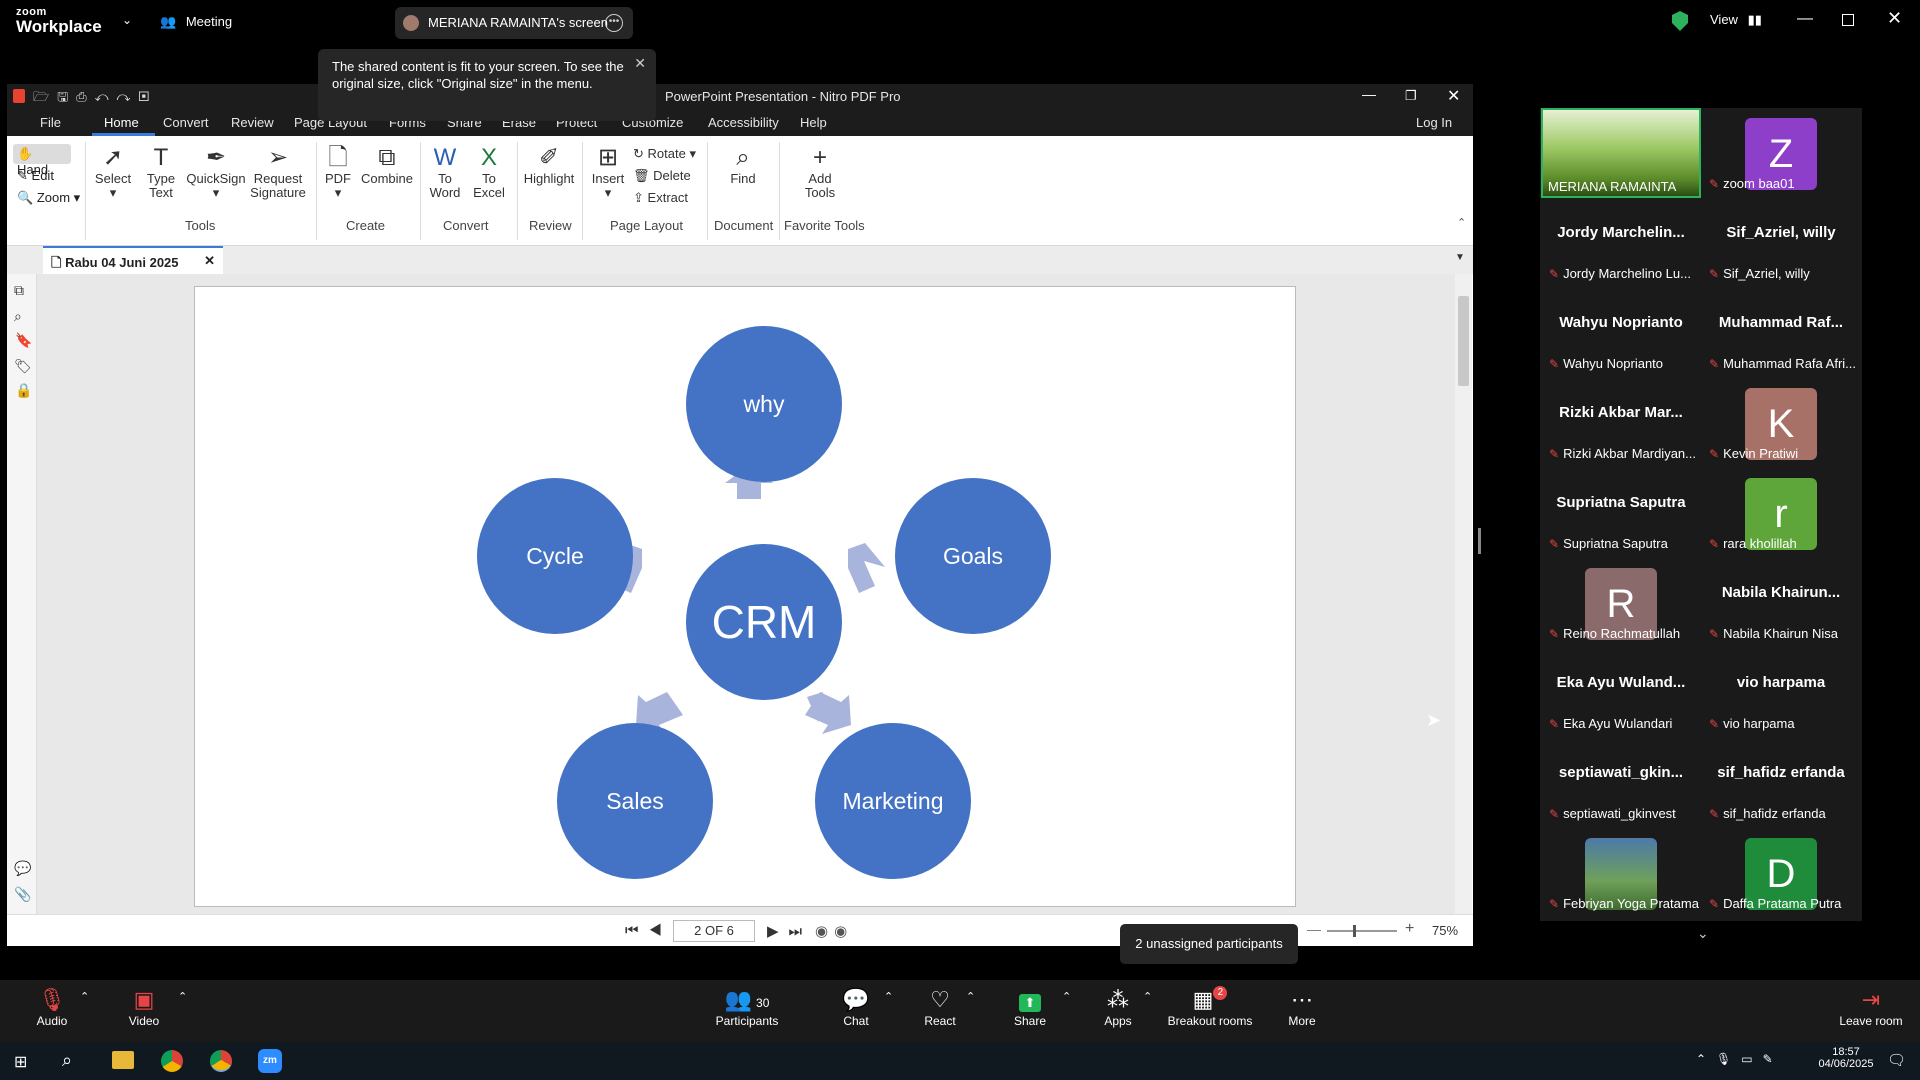  I want to click on document-tab: 🗋 Rabu 04 Juni 2025 ✕, so click(133, 260).